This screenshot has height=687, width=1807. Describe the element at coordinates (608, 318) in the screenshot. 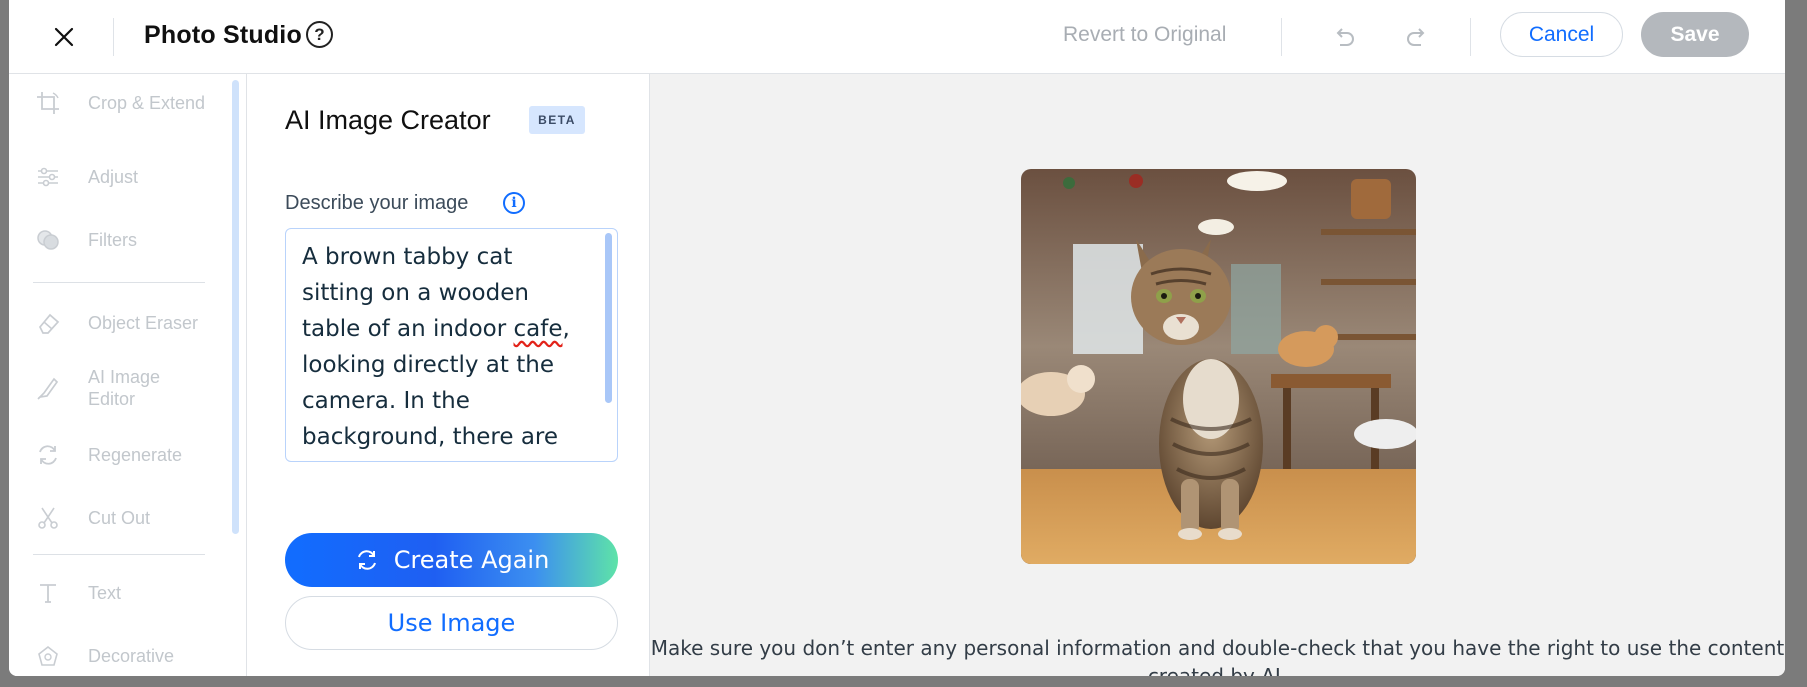

I see `textarea-scrollbar` at that location.